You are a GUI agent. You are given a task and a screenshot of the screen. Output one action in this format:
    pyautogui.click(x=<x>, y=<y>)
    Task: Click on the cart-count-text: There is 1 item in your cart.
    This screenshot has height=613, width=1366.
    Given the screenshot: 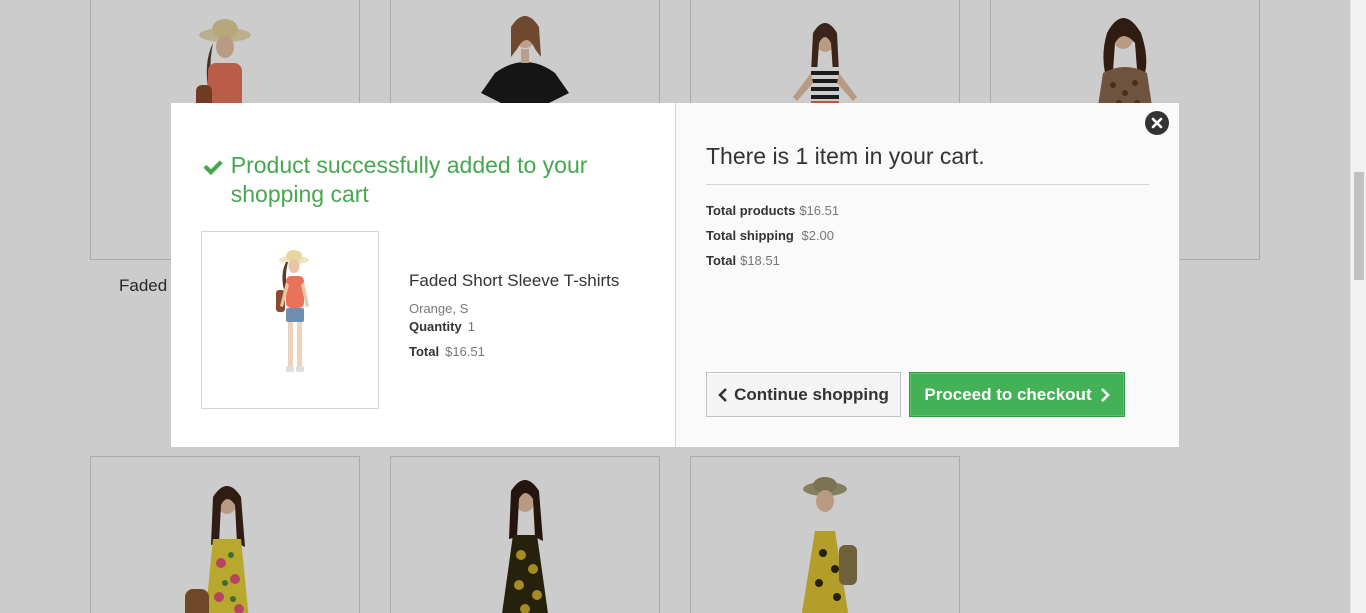 What is the action you would take?
    pyautogui.click(x=845, y=156)
    